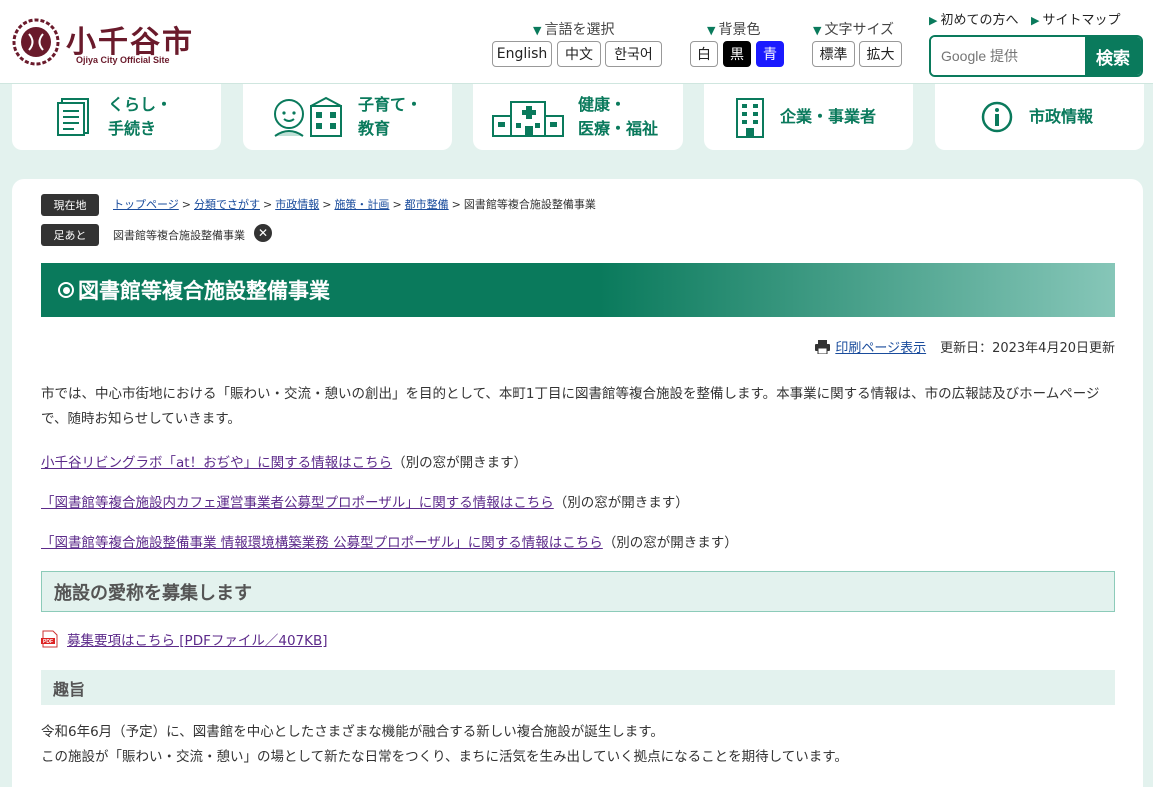  I want to click on nav-city-info: 市政情報, so click(1039, 117).